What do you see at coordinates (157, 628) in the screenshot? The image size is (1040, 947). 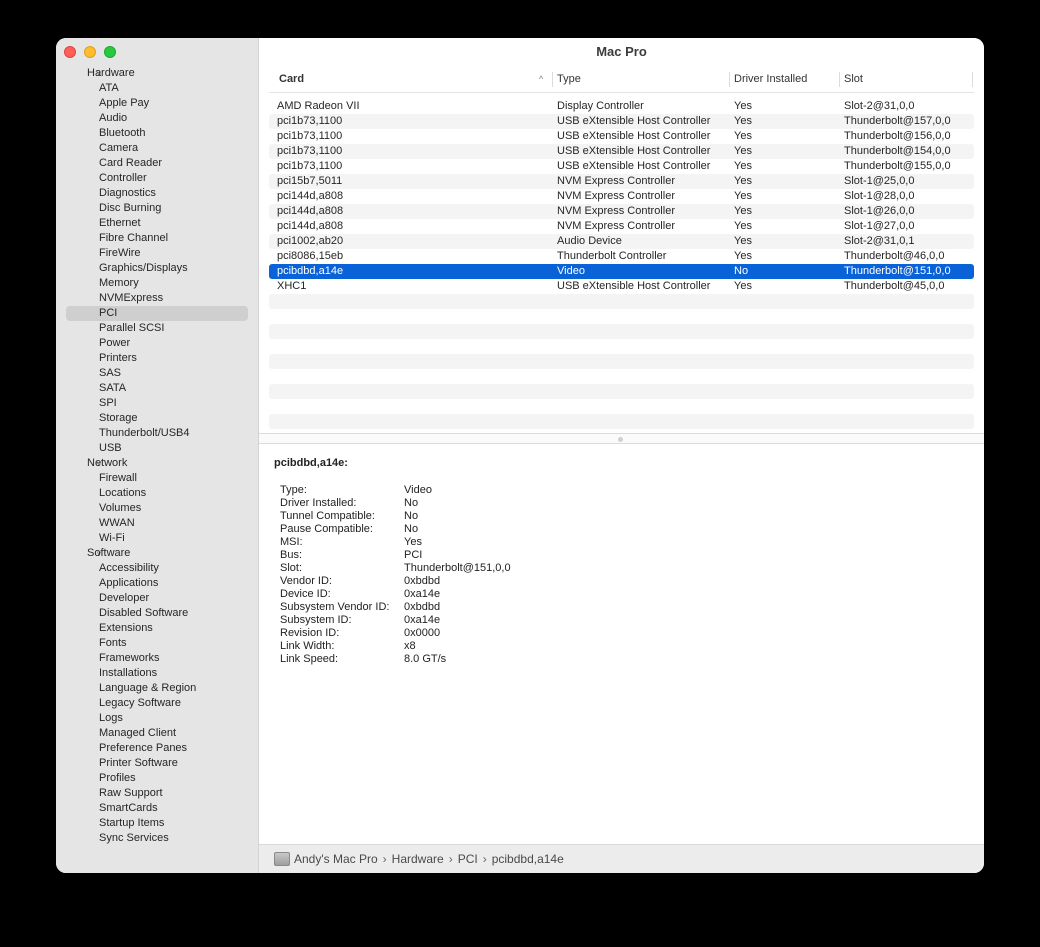 I see `sidebar-item-extensions: Extensions` at bounding box center [157, 628].